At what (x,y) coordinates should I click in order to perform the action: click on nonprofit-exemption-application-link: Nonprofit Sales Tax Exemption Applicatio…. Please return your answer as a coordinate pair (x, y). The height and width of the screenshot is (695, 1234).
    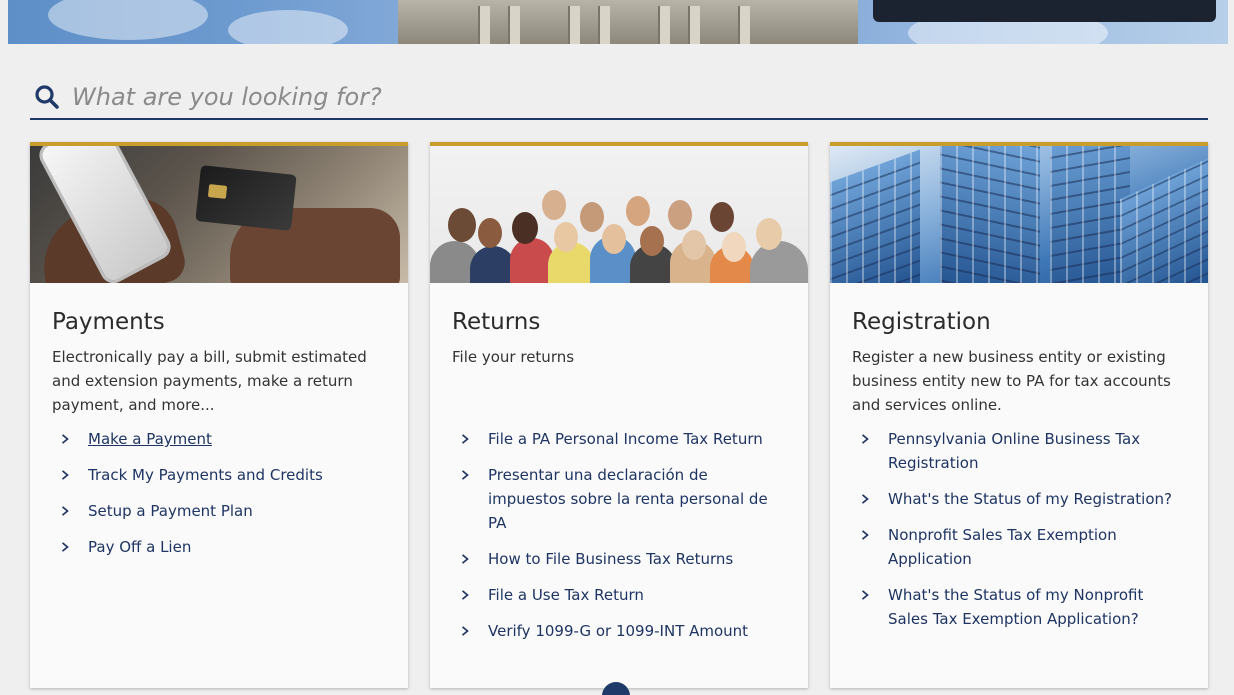
    Looking at the image, I should click on (1019, 547).